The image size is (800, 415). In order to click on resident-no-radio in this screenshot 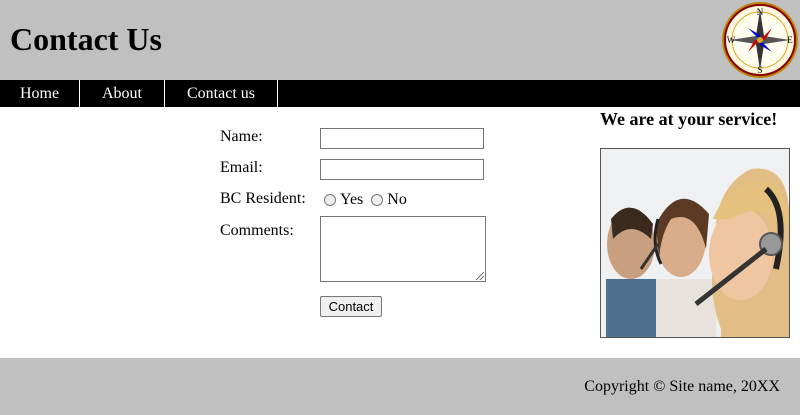, I will do `click(377, 200)`.